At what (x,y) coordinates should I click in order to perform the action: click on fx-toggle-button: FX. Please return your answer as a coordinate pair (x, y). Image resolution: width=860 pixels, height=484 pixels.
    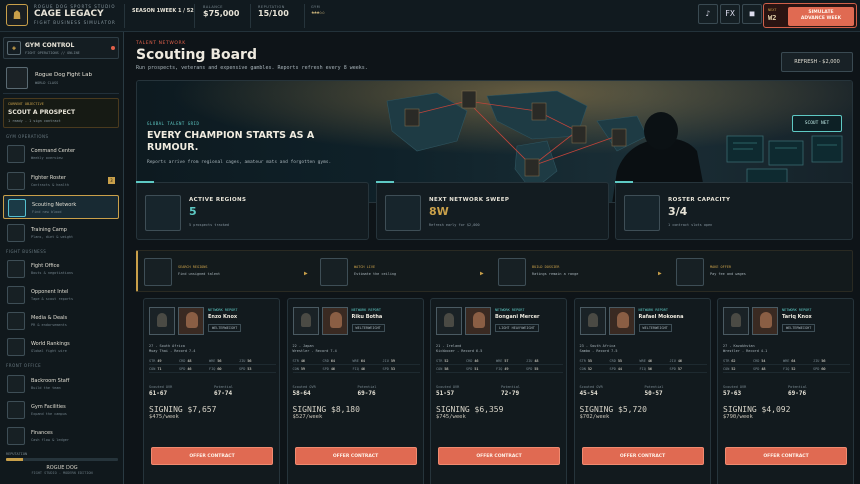
    Looking at the image, I should click on (730, 14).